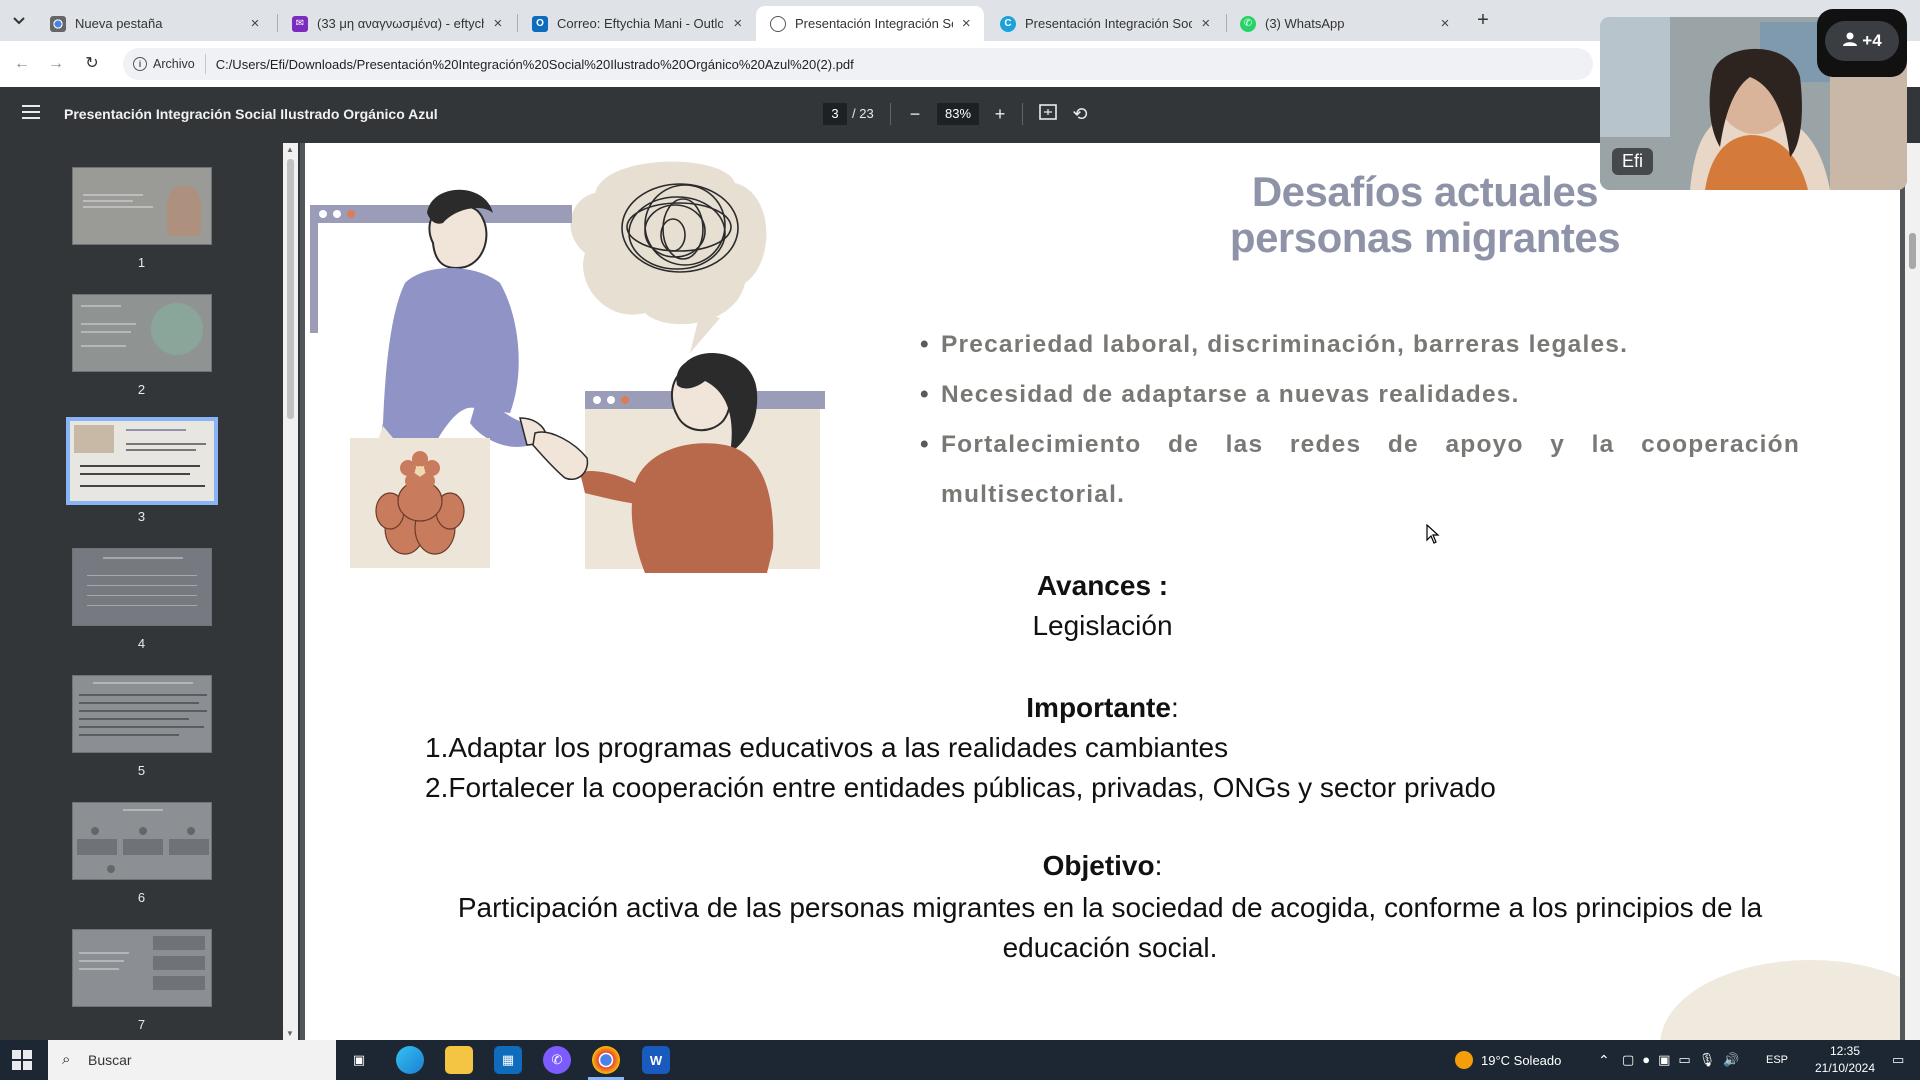 The image size is (1920, 1080). I want to click on thumbnail-number: 3, so click(141, 516).